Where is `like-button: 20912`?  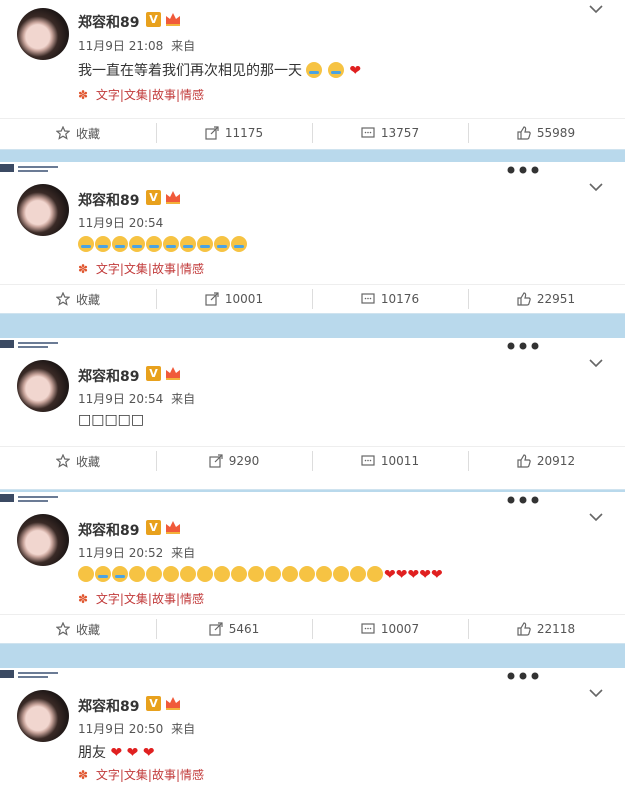
like-button: 20912 is located at coordinates (546, 461).